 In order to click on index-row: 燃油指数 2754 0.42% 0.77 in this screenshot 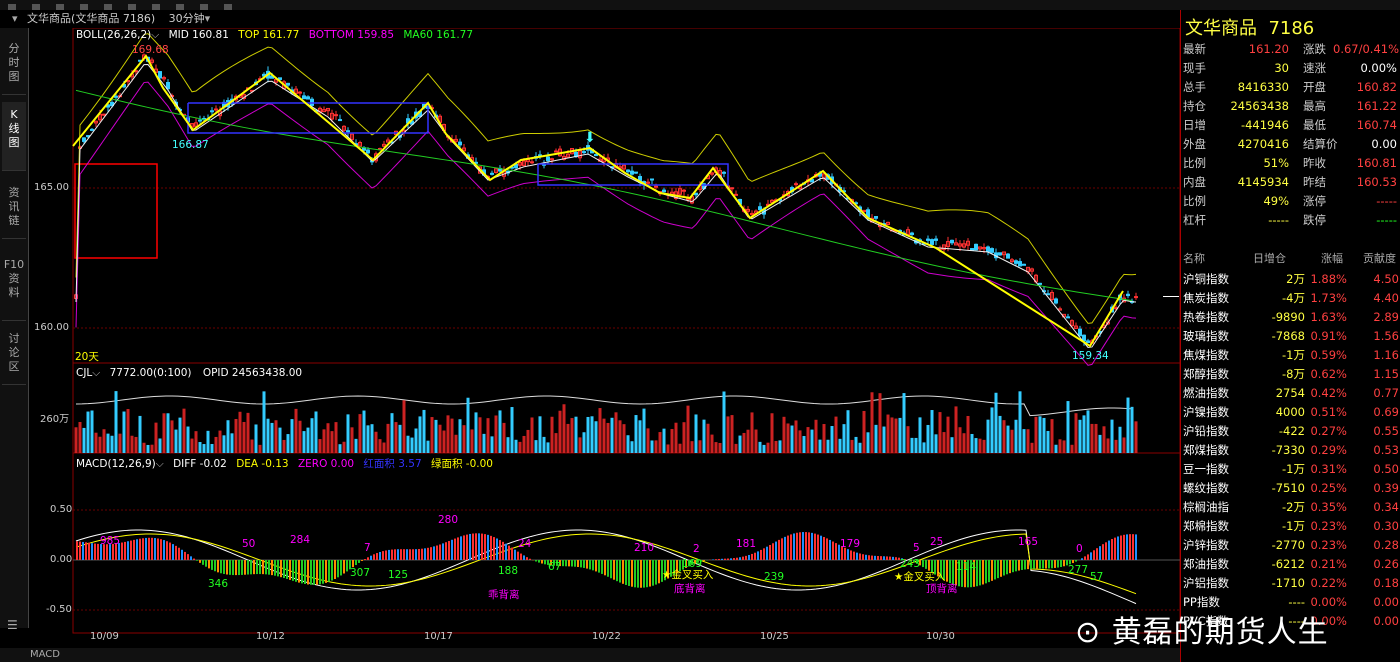, I will do `click(1290, 393)`.